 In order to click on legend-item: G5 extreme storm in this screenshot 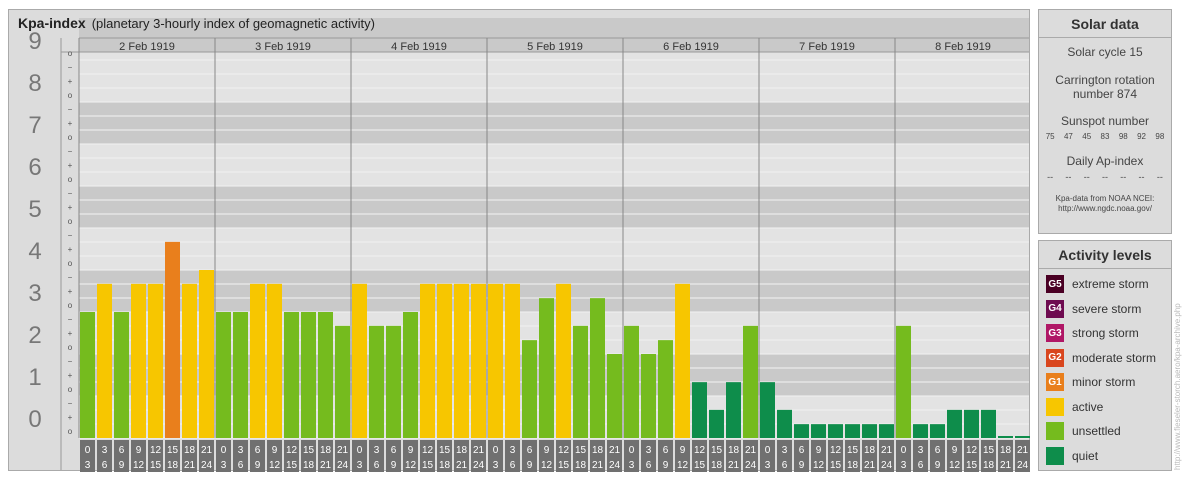, I will do `click(1097, 284)`.